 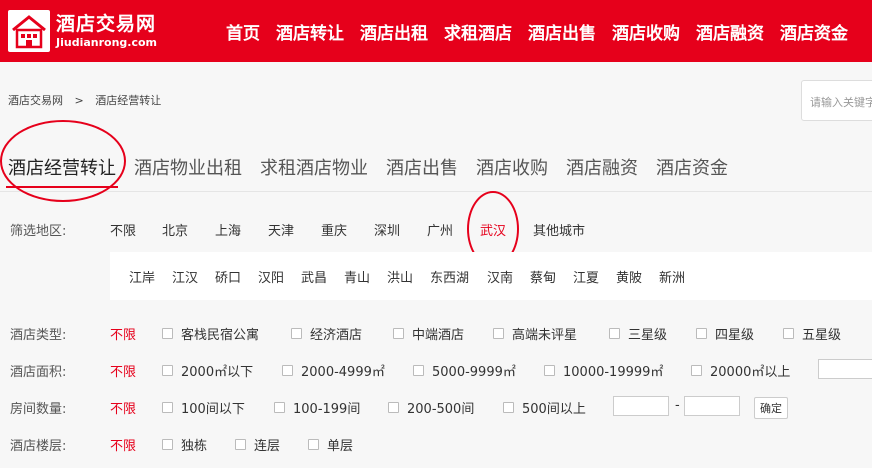 What do you see at coordinates (423, 168) in the screenshot?
I see `tab-hotel-sale: 酒店出售` at bounding box center [423, 168].